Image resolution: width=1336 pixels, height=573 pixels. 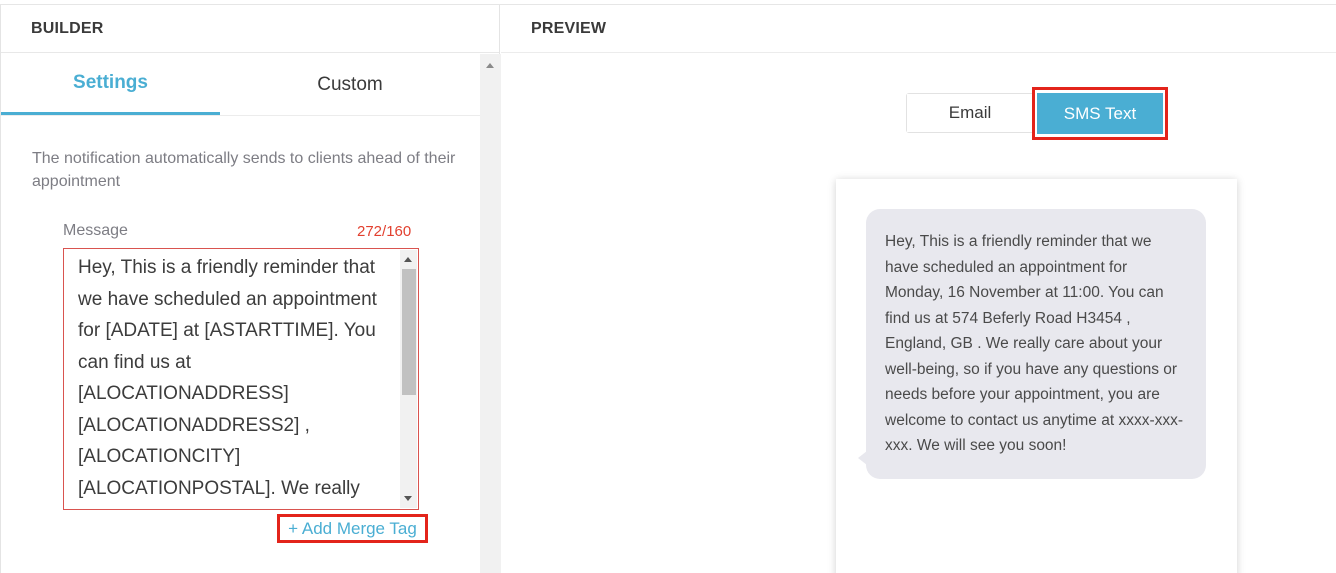 I want to click on builder-scrollbar, so click(x=490, y=313).